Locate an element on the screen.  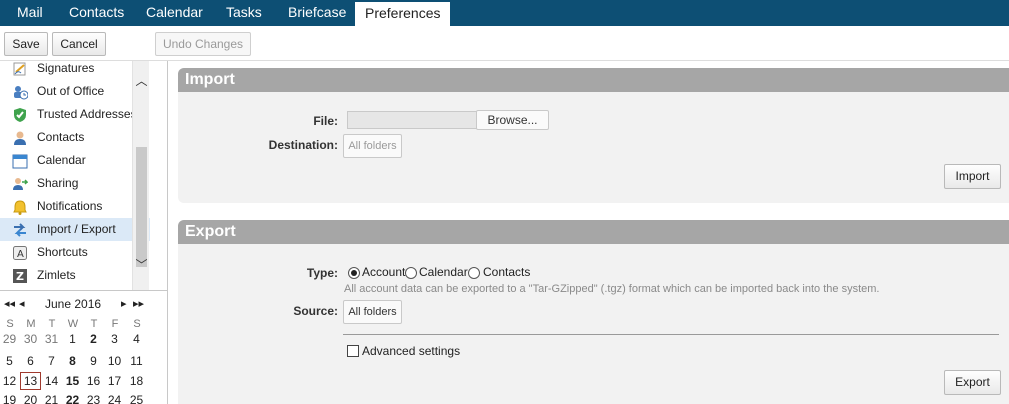
import-section-title: Import is located at coordinates (593, 80).